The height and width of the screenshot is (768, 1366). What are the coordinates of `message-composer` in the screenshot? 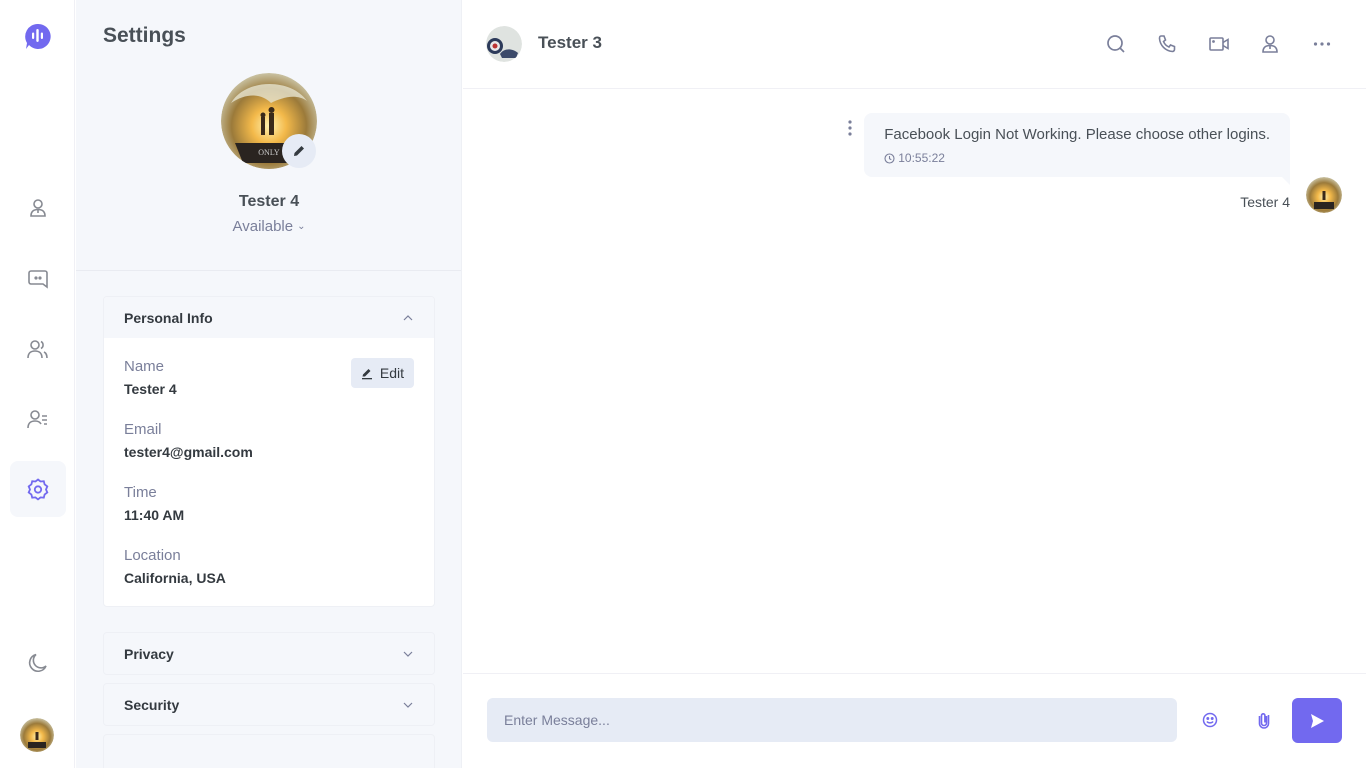 It's located at (914, 720).